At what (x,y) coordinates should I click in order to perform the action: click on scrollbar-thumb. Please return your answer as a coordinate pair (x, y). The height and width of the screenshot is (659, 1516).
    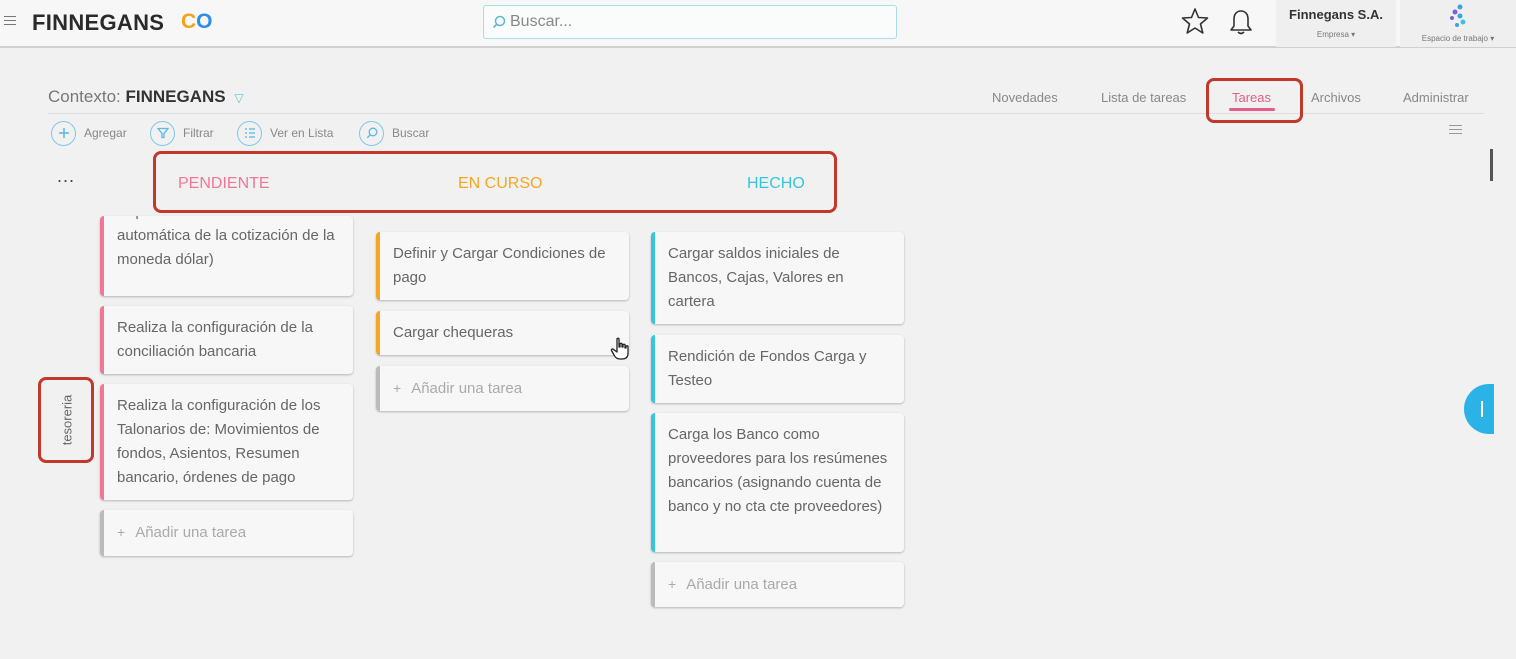
    Looking at the image, I should click on (1491, 165).